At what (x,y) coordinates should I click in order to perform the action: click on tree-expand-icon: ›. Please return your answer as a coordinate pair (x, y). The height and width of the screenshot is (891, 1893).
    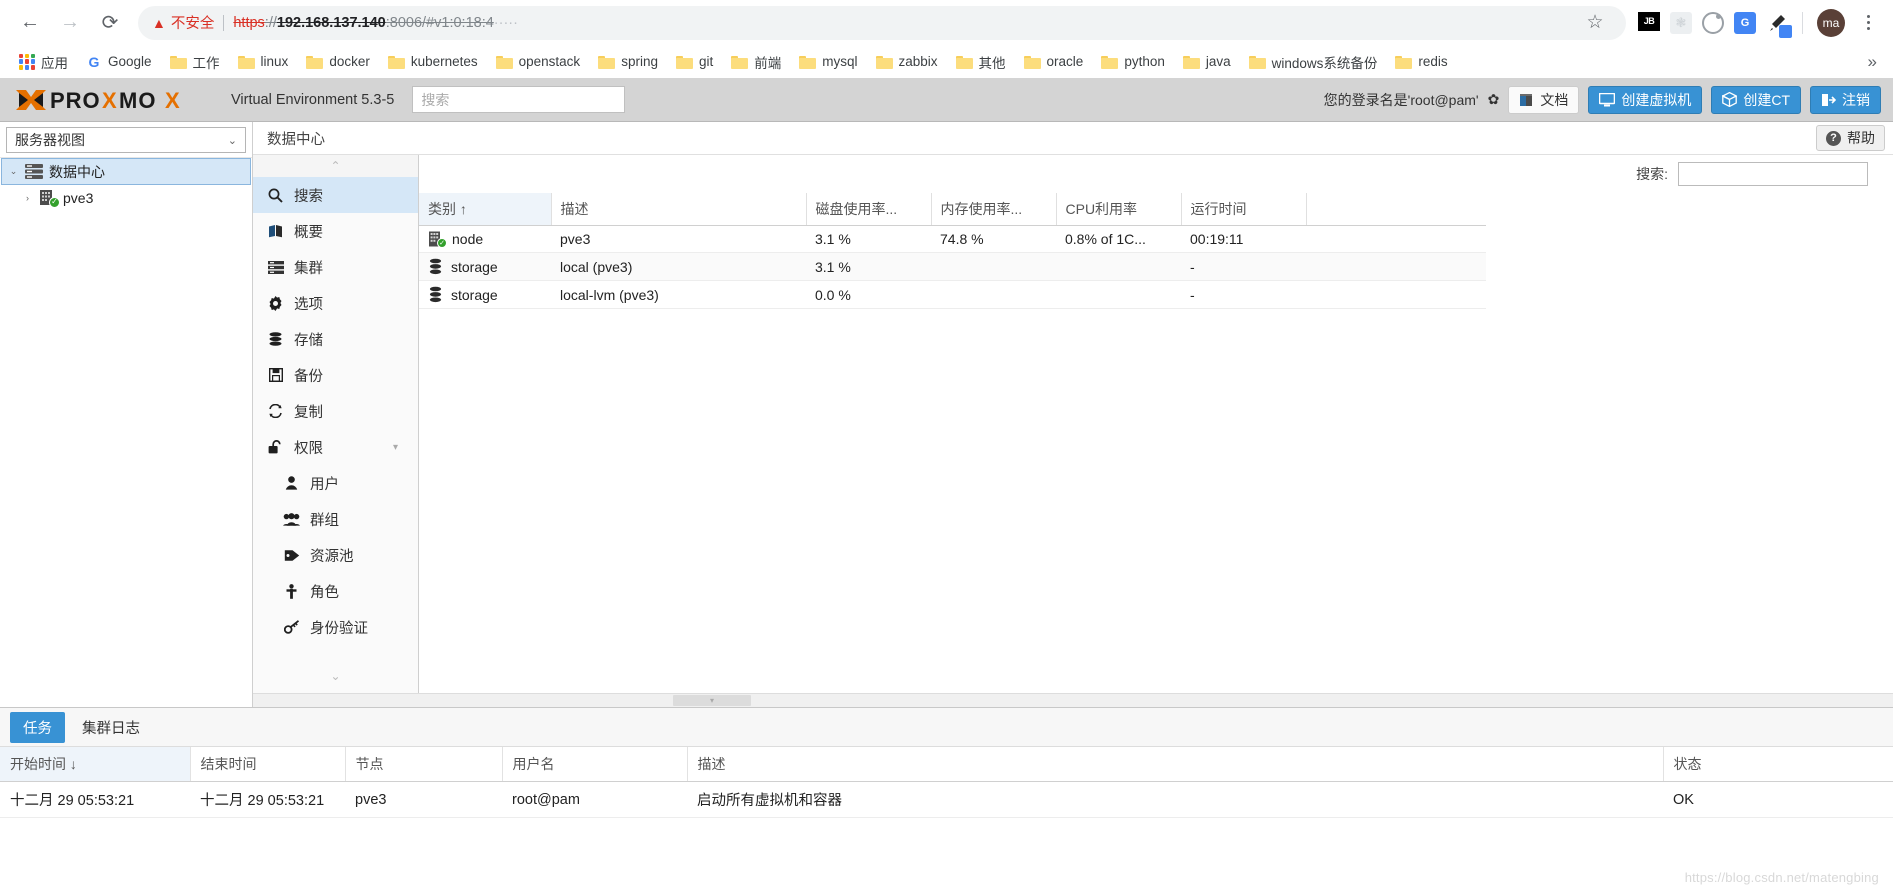
    Looking at the image, I should click on (27, 198).